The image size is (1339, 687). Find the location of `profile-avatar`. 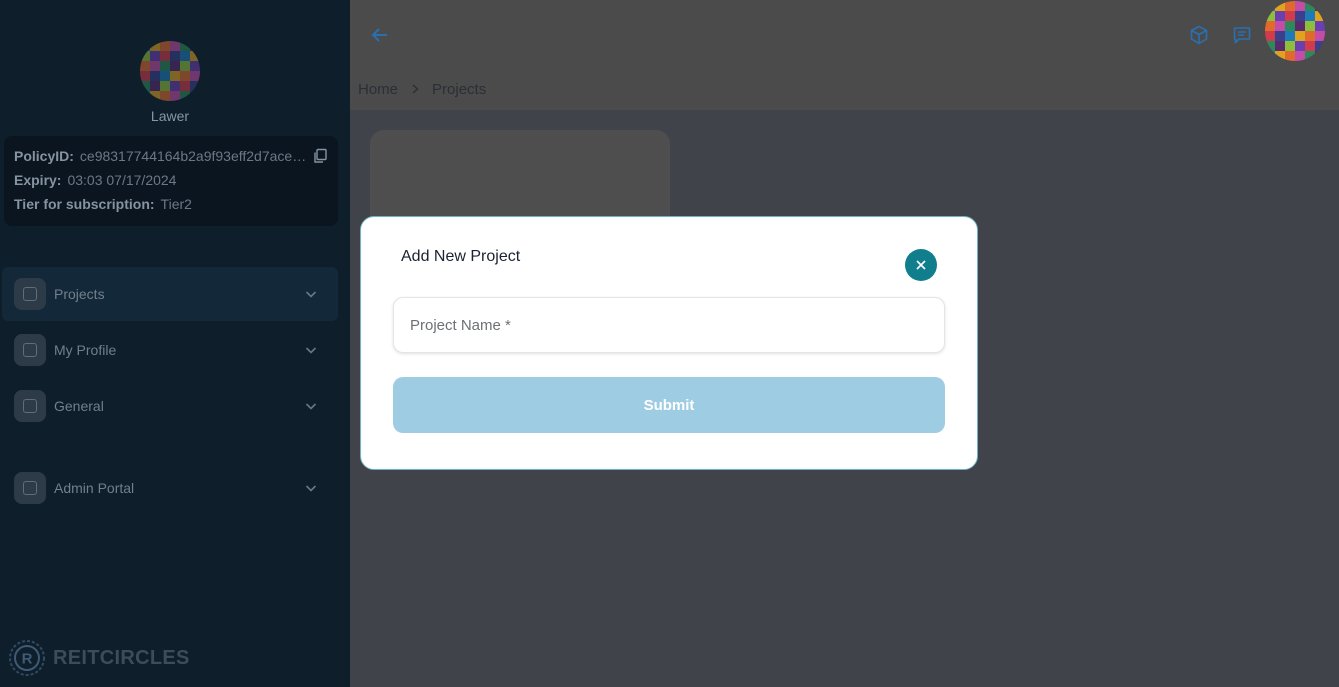

profile-avatar is located at coordinates (1295, 31).